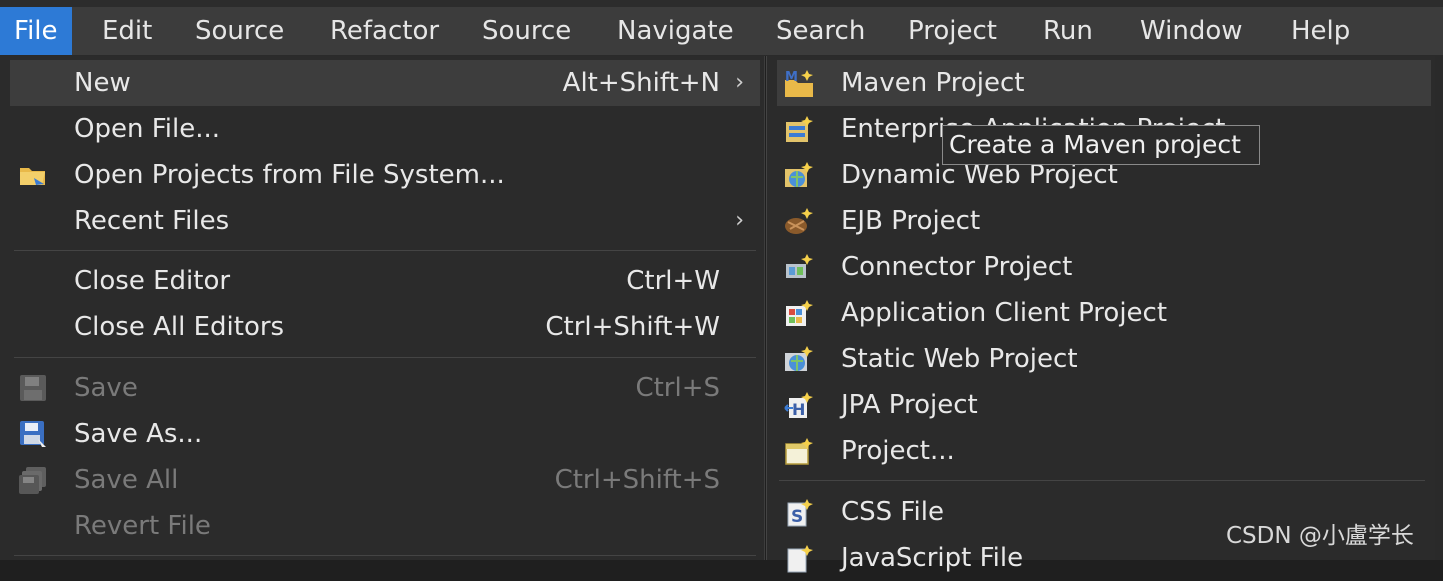 This screenshot has width=1443, height=581. What do you see at coordinates (179, 327) in the screenshot?
I see `menu-item-label: Close All Editors` at bounding box center [179, 327].